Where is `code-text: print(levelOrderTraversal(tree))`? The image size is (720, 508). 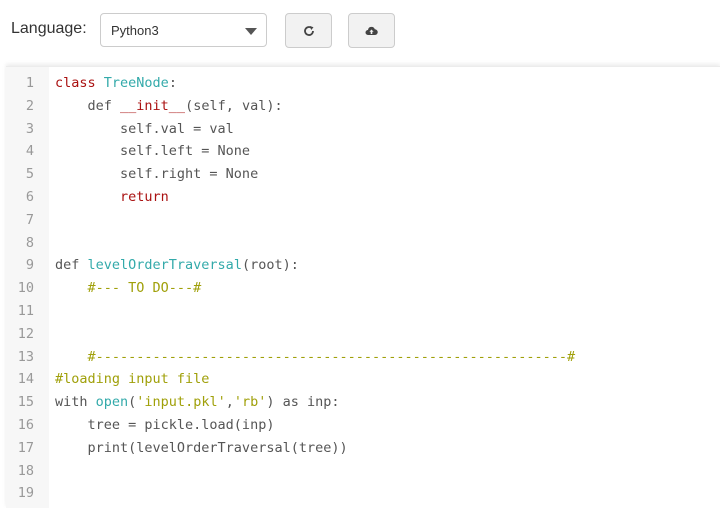
code-text: print(levelOrderTraversal(tree)) is located at coordinates (201, 448).